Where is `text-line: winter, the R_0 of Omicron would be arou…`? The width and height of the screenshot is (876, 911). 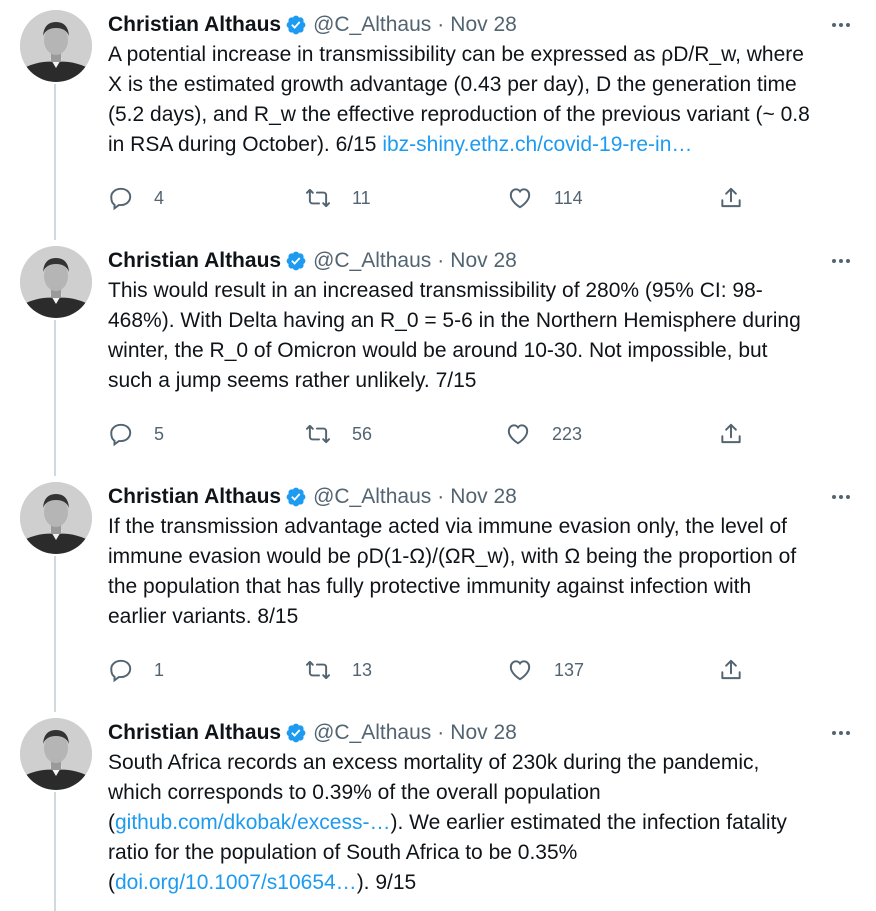
text-line: winter, the R_0 of Omicron would be arou… is located at coordinates (438, 350).